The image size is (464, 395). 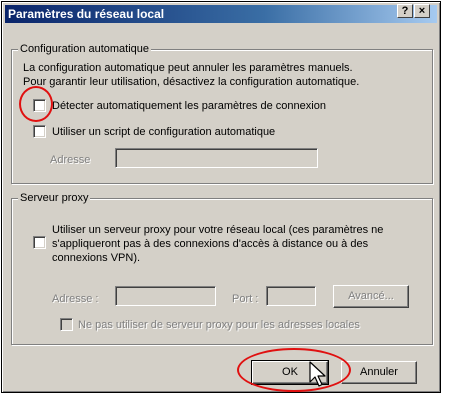 What do you see at coordinates (39, 105) in the screenshot?
I see `detect-settings-checkbox` at bounding box center [39, 105].